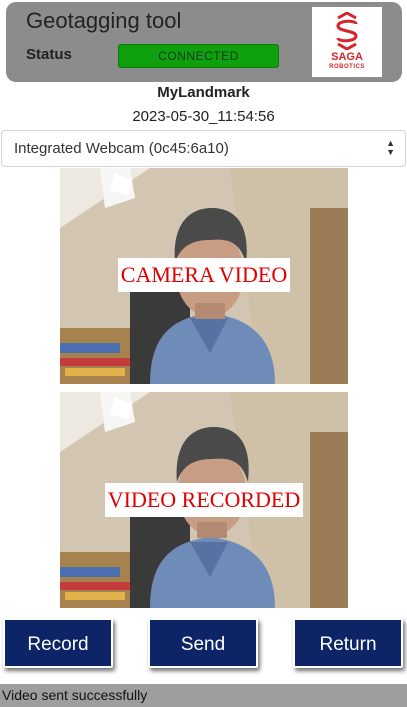 This screenshot has height=707, width=407. What do you see at coordinates (348, 643) in the screenshot?
I see `return-button: Return` at bounding box center [348, 643].